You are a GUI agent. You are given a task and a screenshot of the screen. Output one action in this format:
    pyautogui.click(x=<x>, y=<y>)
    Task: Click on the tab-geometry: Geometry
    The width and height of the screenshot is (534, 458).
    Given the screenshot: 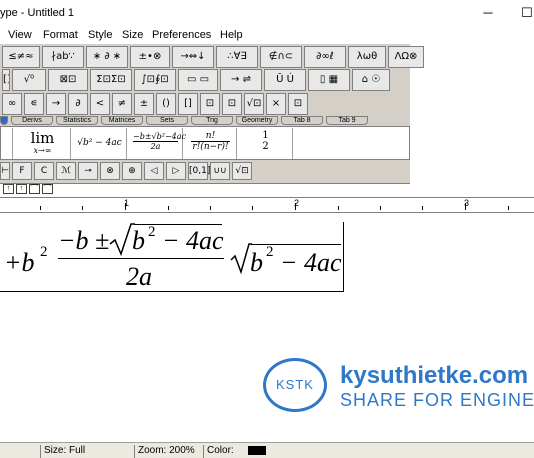 What is the action you would take?
    pyautogui.click(x=257, y=120)
    